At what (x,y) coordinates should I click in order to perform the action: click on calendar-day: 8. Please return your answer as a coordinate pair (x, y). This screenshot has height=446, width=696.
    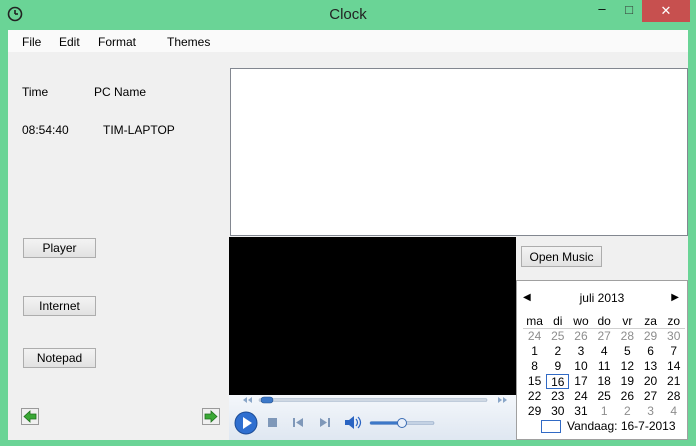
    Looking at the image, I should click on (534, 366).